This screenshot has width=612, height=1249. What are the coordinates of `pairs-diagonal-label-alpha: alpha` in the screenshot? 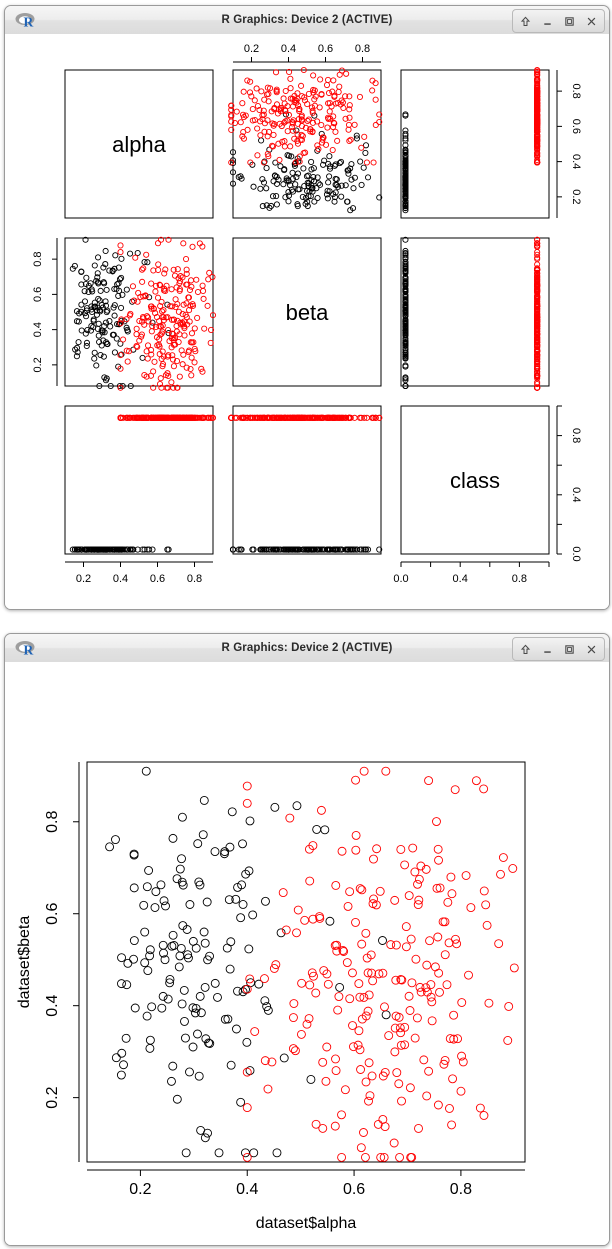 It's located at (139, 144).